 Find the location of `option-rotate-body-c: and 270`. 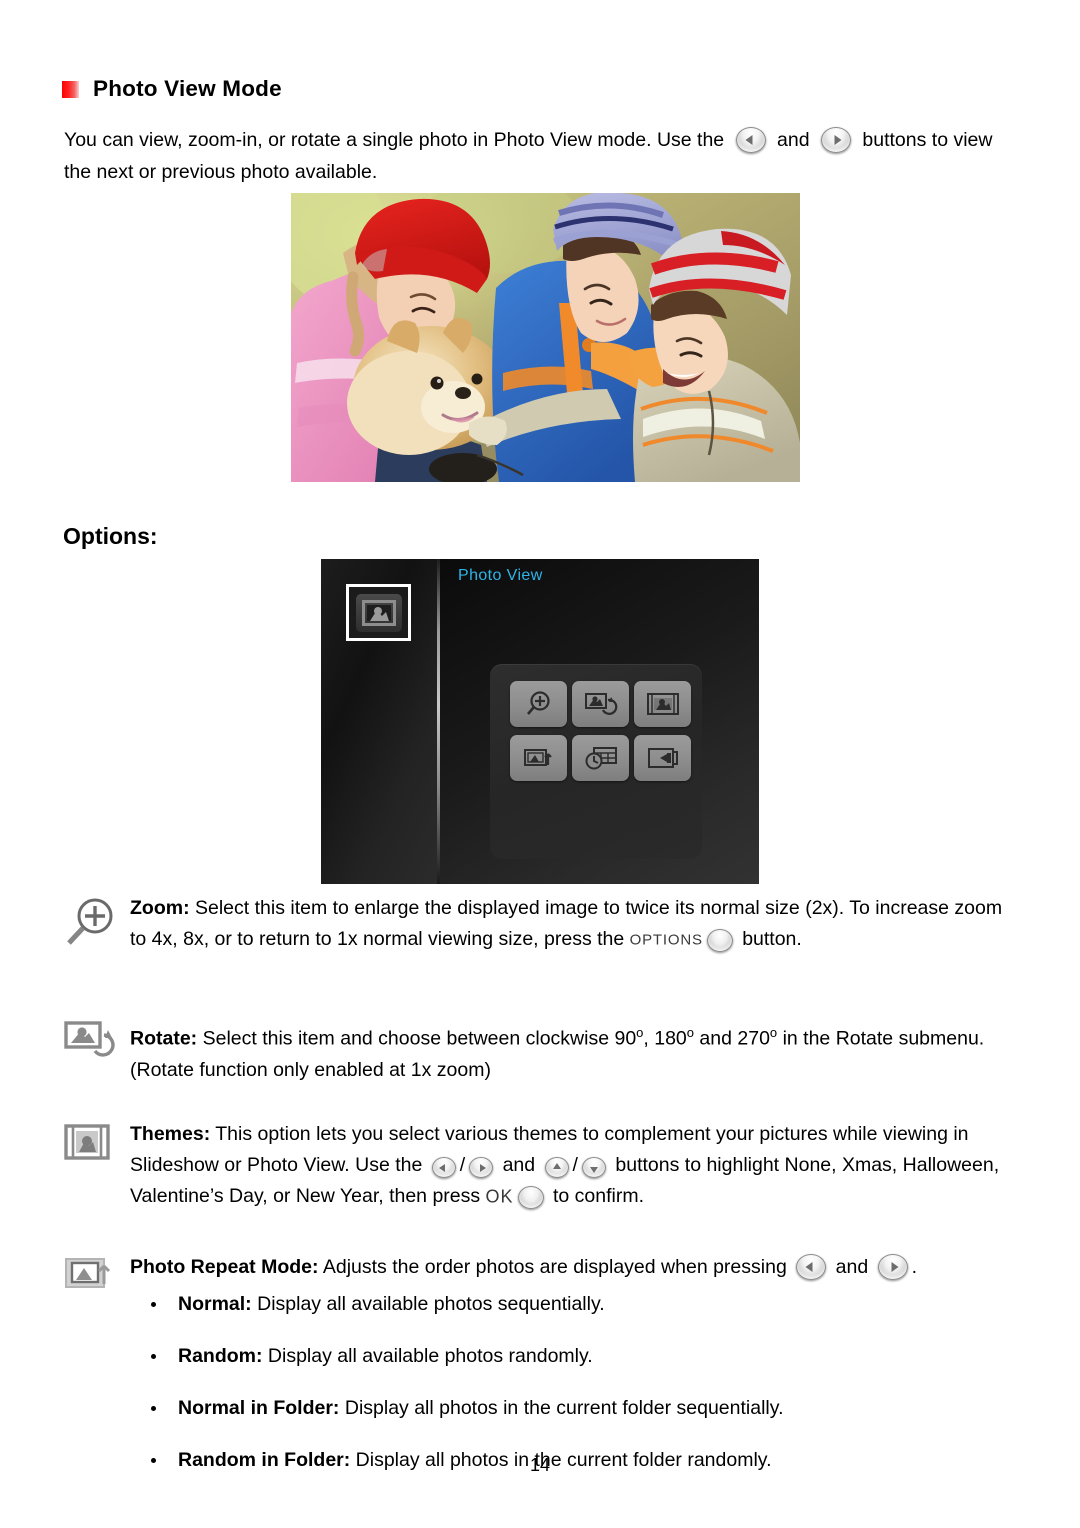

option-rotate-body-c: and 270 is located at coordinates (732, 1038).